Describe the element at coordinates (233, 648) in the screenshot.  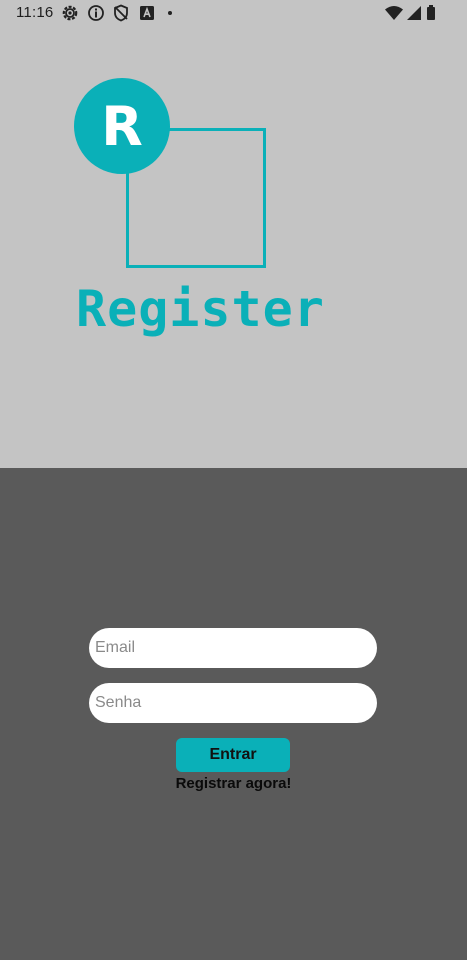
I see `email-field` at that location.